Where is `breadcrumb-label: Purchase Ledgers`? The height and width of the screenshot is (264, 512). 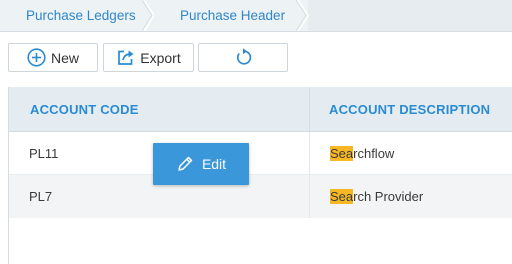 breadcrumb-label: Purchase Ledgers is located at coordinates (81, 15).